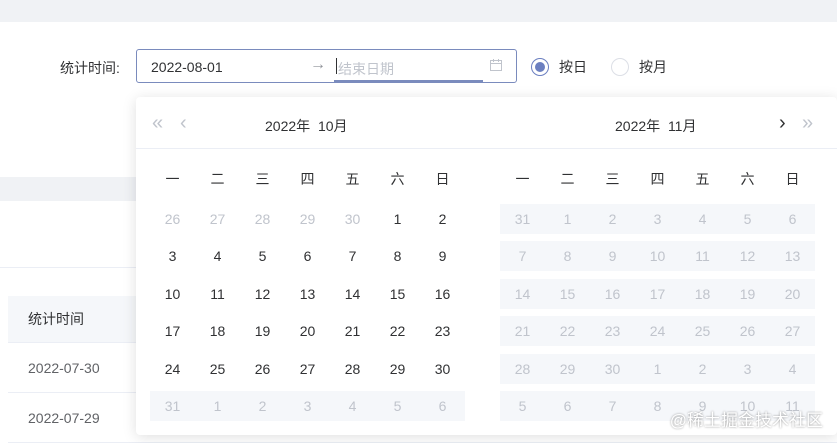 The image size is (837, 443). I want to click on top-band, so click(418, 11).